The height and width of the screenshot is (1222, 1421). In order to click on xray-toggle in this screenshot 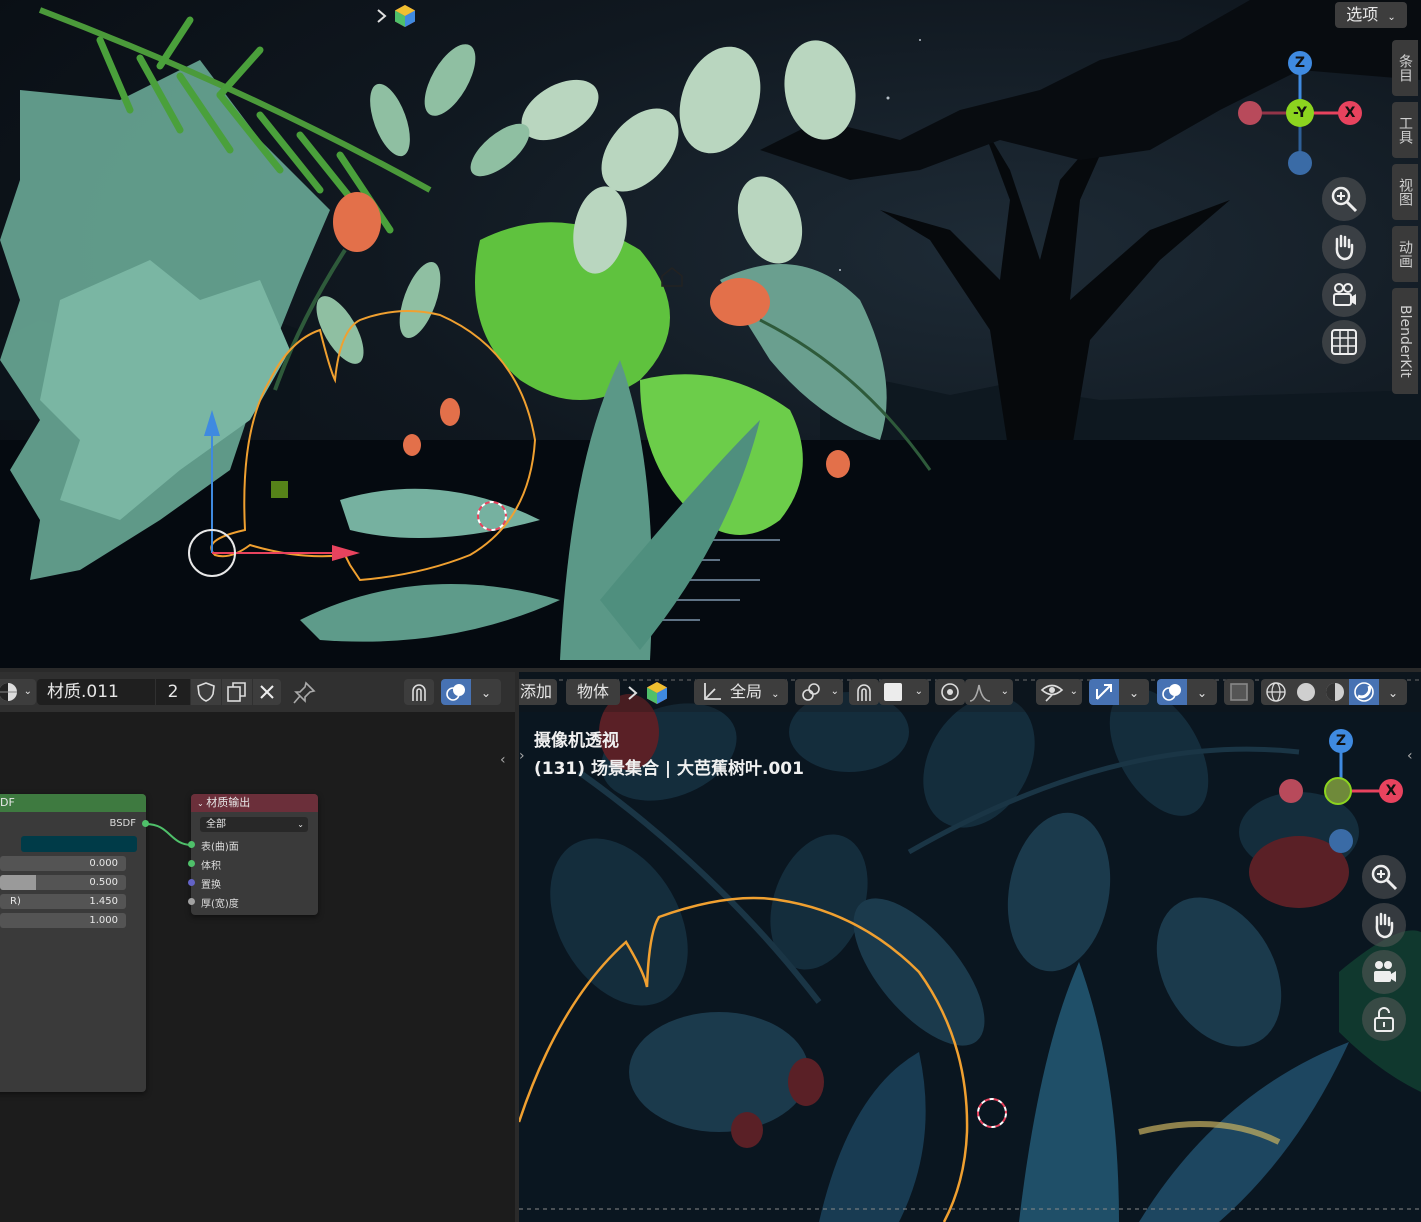, I will do `click(1239, 692)`.